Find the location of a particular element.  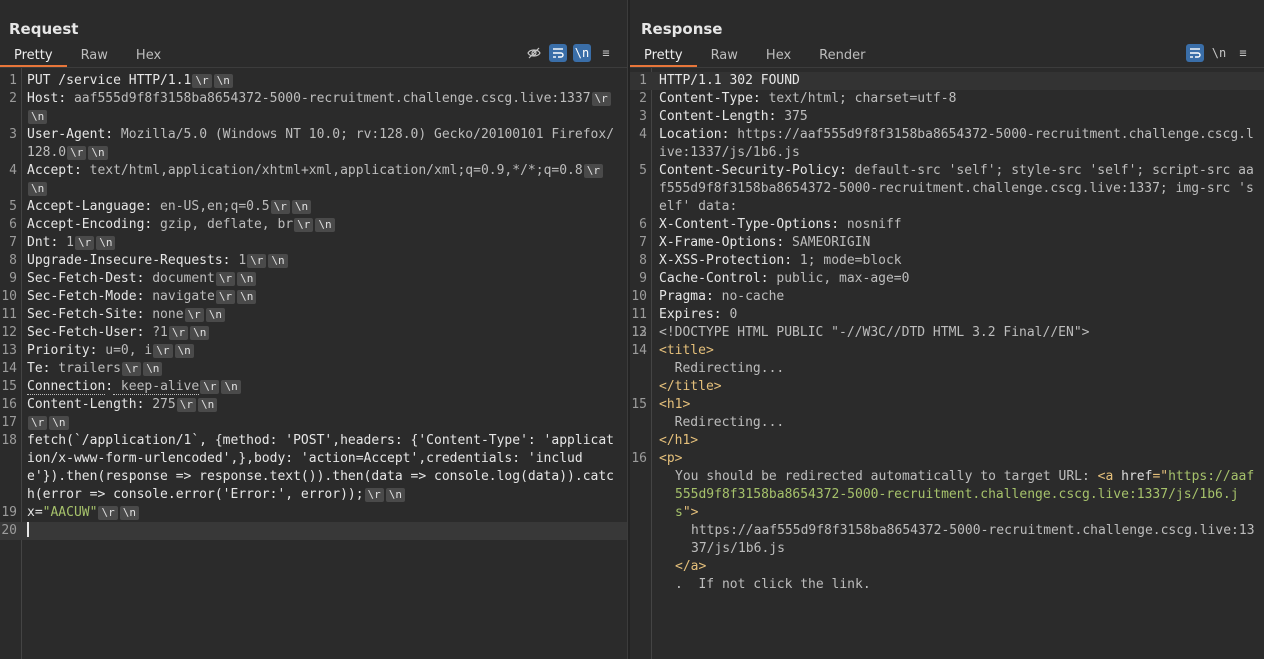

response-tabs: Pretty Raw Hex Render is located at coordinates (754, 56).